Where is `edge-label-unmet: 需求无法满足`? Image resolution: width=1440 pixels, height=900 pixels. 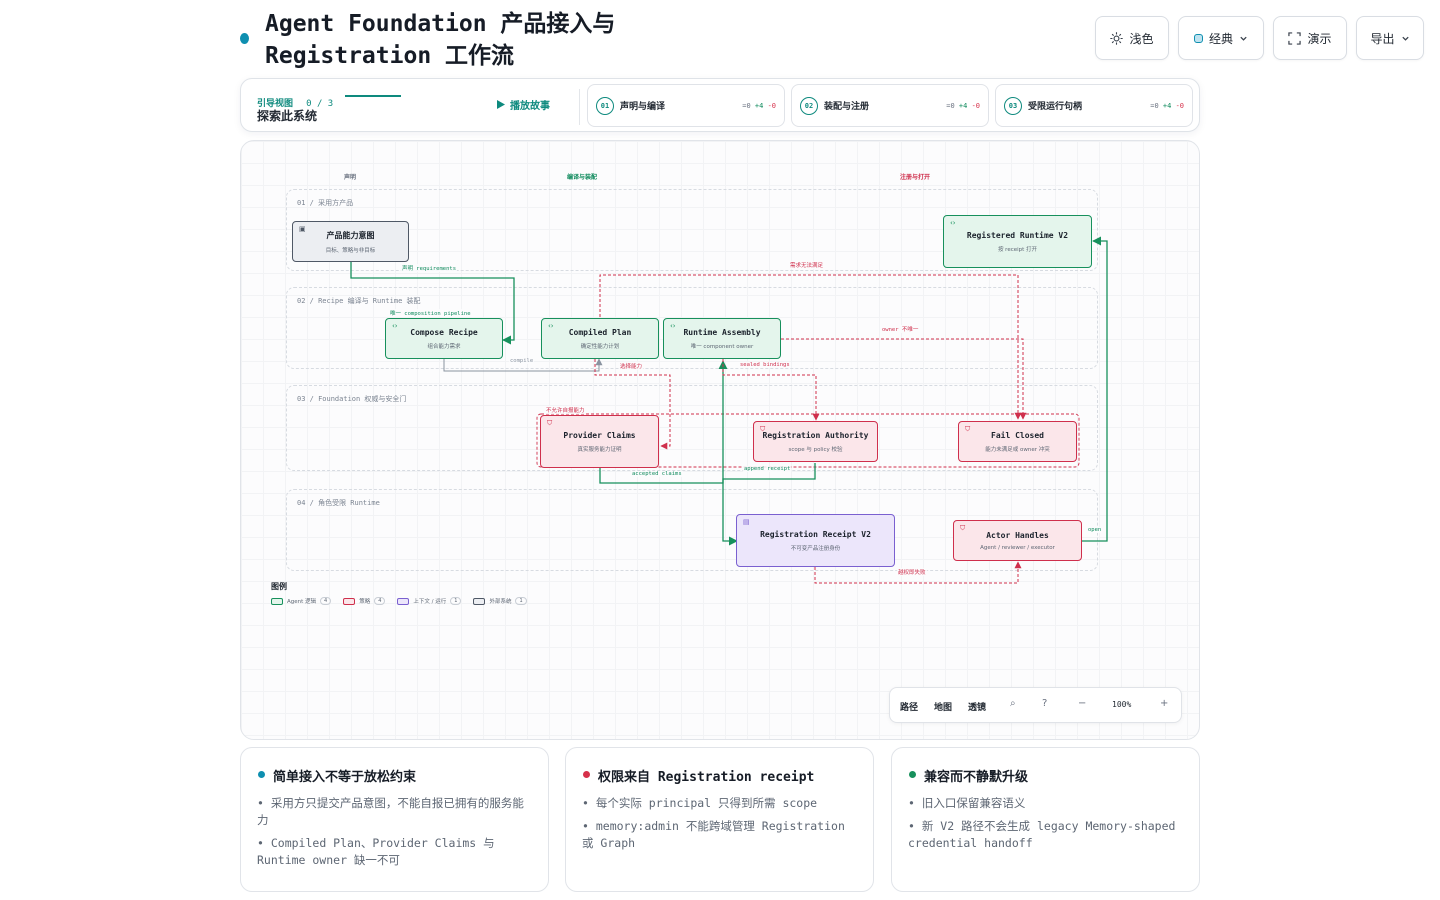 edge-label-unmet: 需求无法满足 is located at coordinates (807, 265).